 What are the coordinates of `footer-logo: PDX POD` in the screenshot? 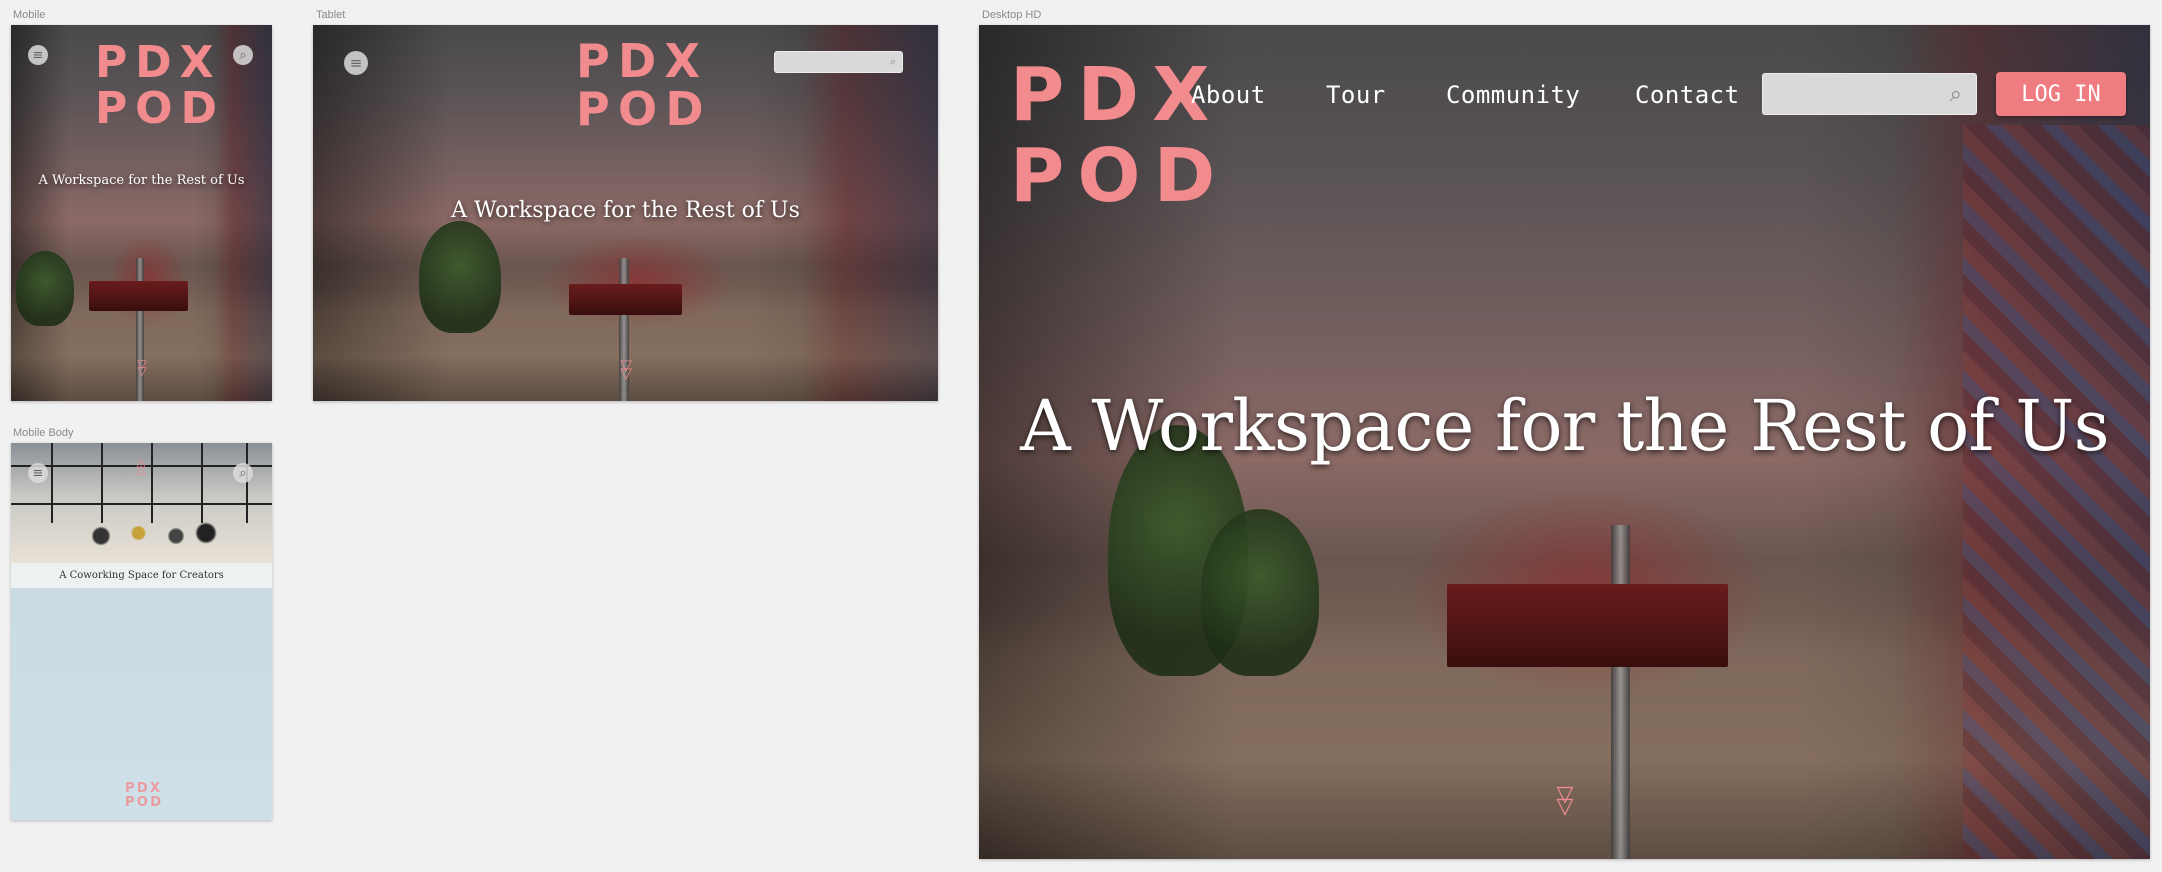 It's located at (144, 795).